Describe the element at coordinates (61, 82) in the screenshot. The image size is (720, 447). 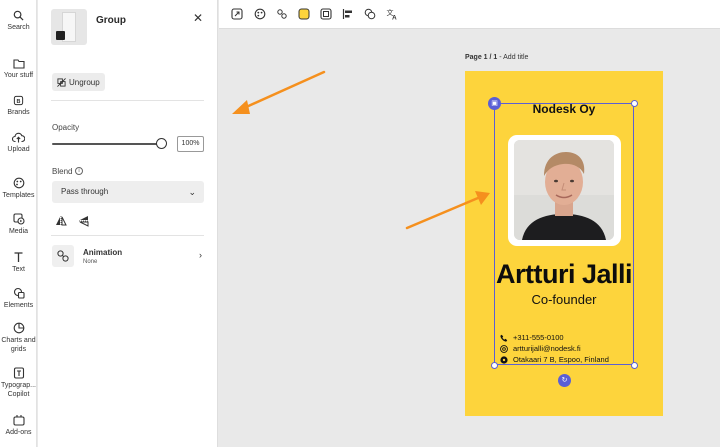
I see `ungroup-icon` at that location.